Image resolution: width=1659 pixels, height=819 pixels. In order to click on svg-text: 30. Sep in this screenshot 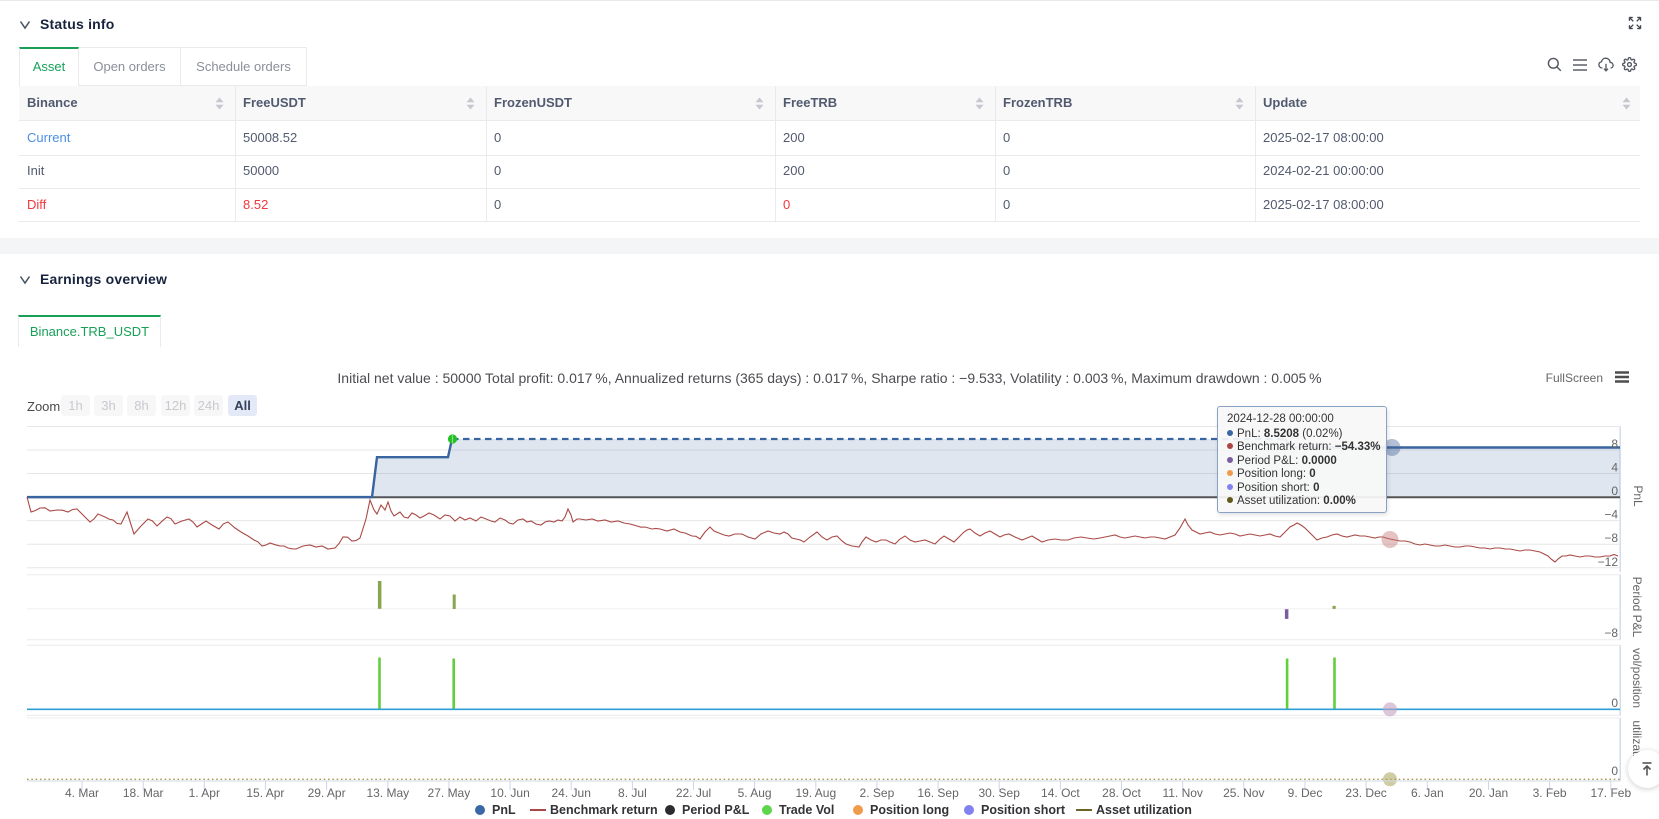, I will do `click(1000, 793)`.